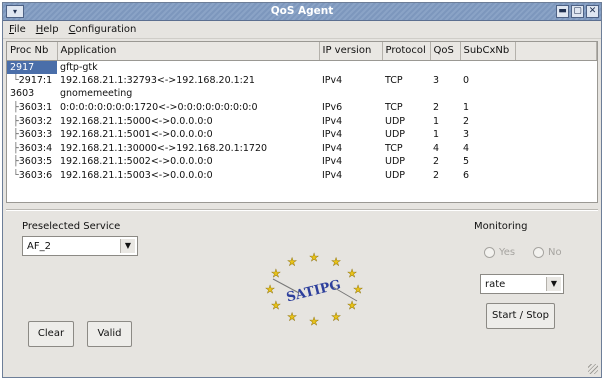  I want to click on table-row: 3603 gnomemeeting, so click(302, 94).